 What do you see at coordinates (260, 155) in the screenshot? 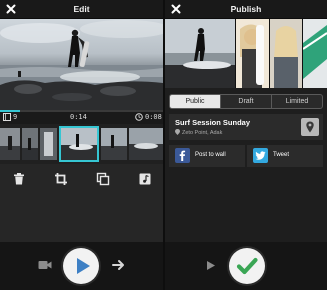
I see `twitter-icon` at bounding box center [260, 155].